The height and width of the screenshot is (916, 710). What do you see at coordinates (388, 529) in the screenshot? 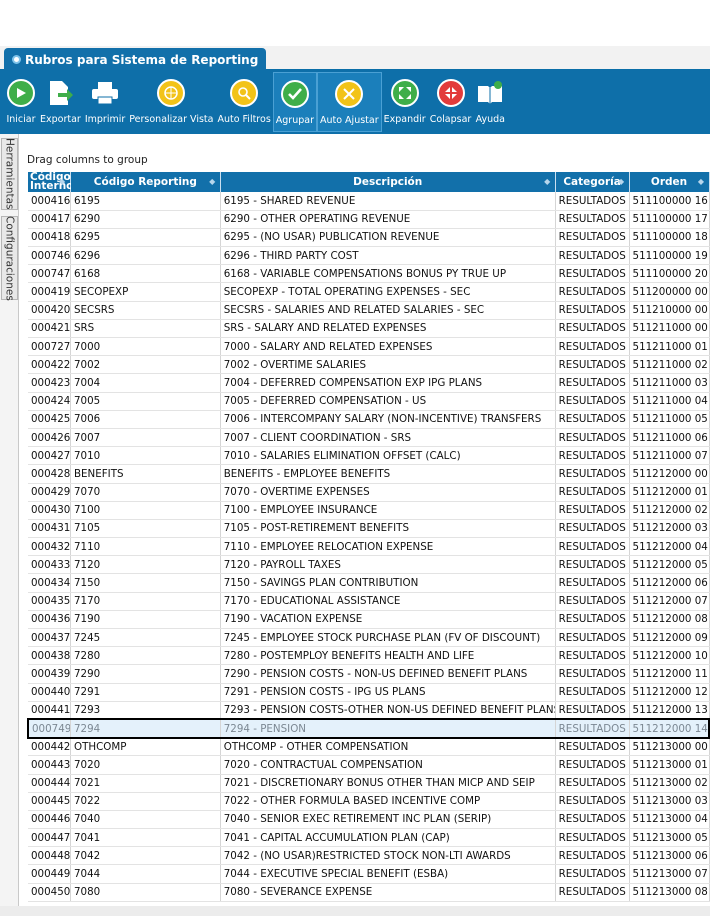
I see `cell-descripcion: 7105 - POST-RETIREMENT BENEFITS` at bounding box center [388, 529].